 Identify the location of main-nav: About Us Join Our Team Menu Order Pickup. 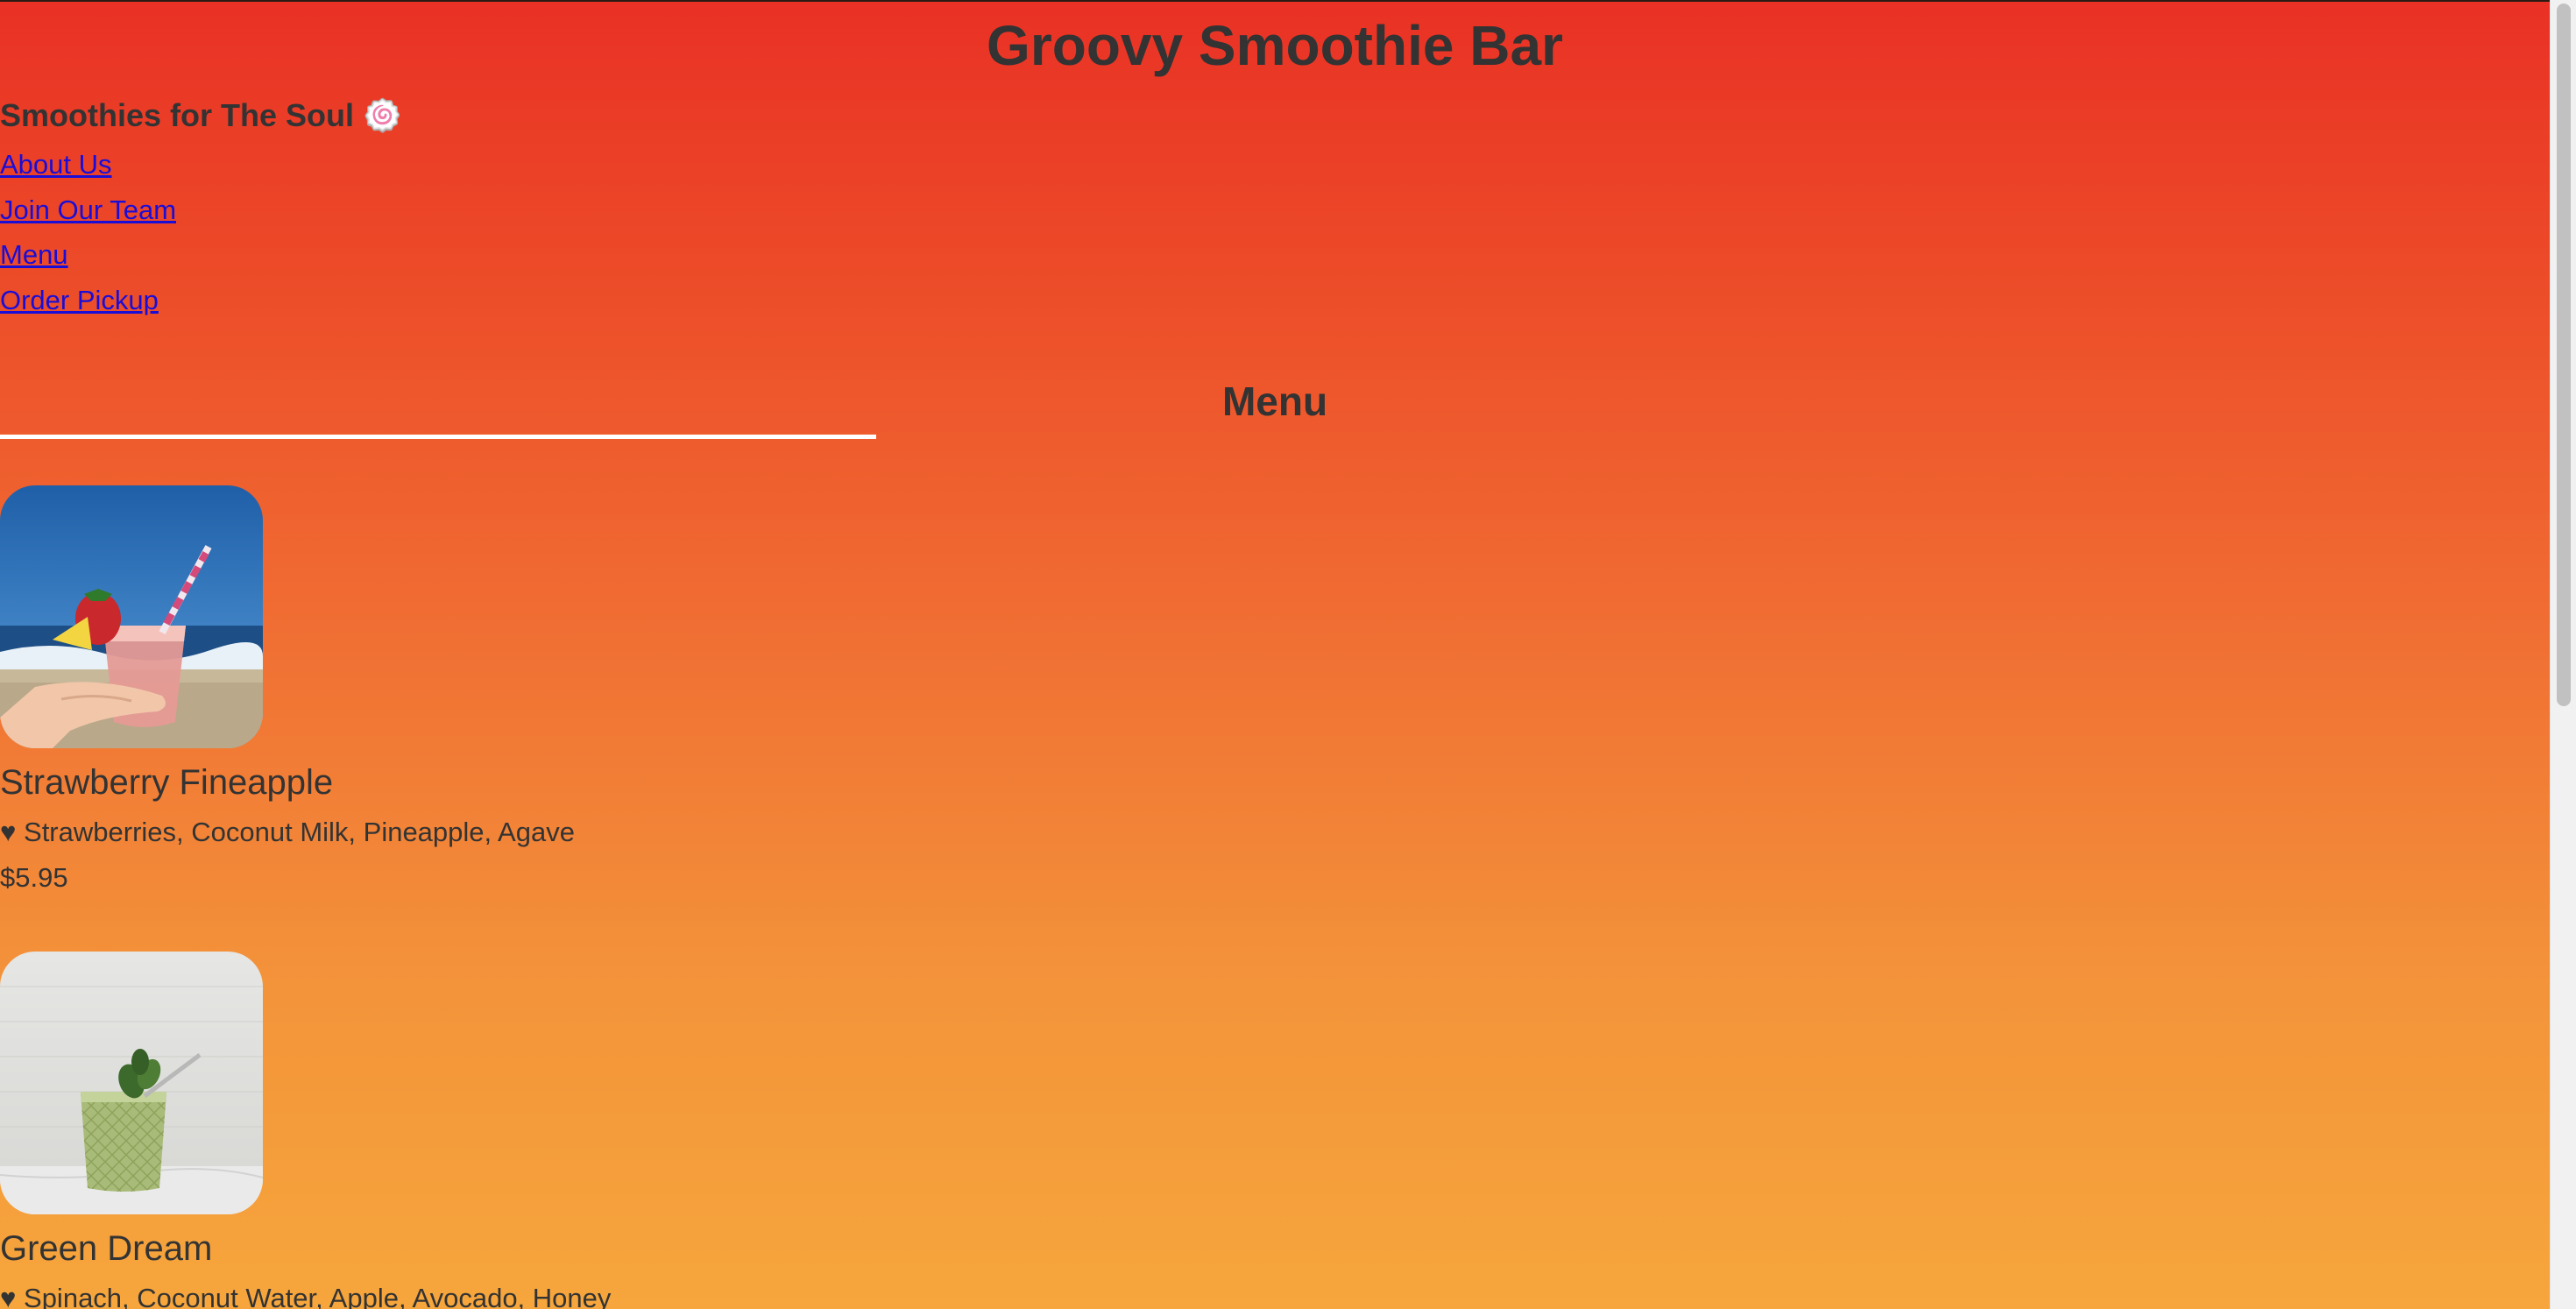
(88, 235).